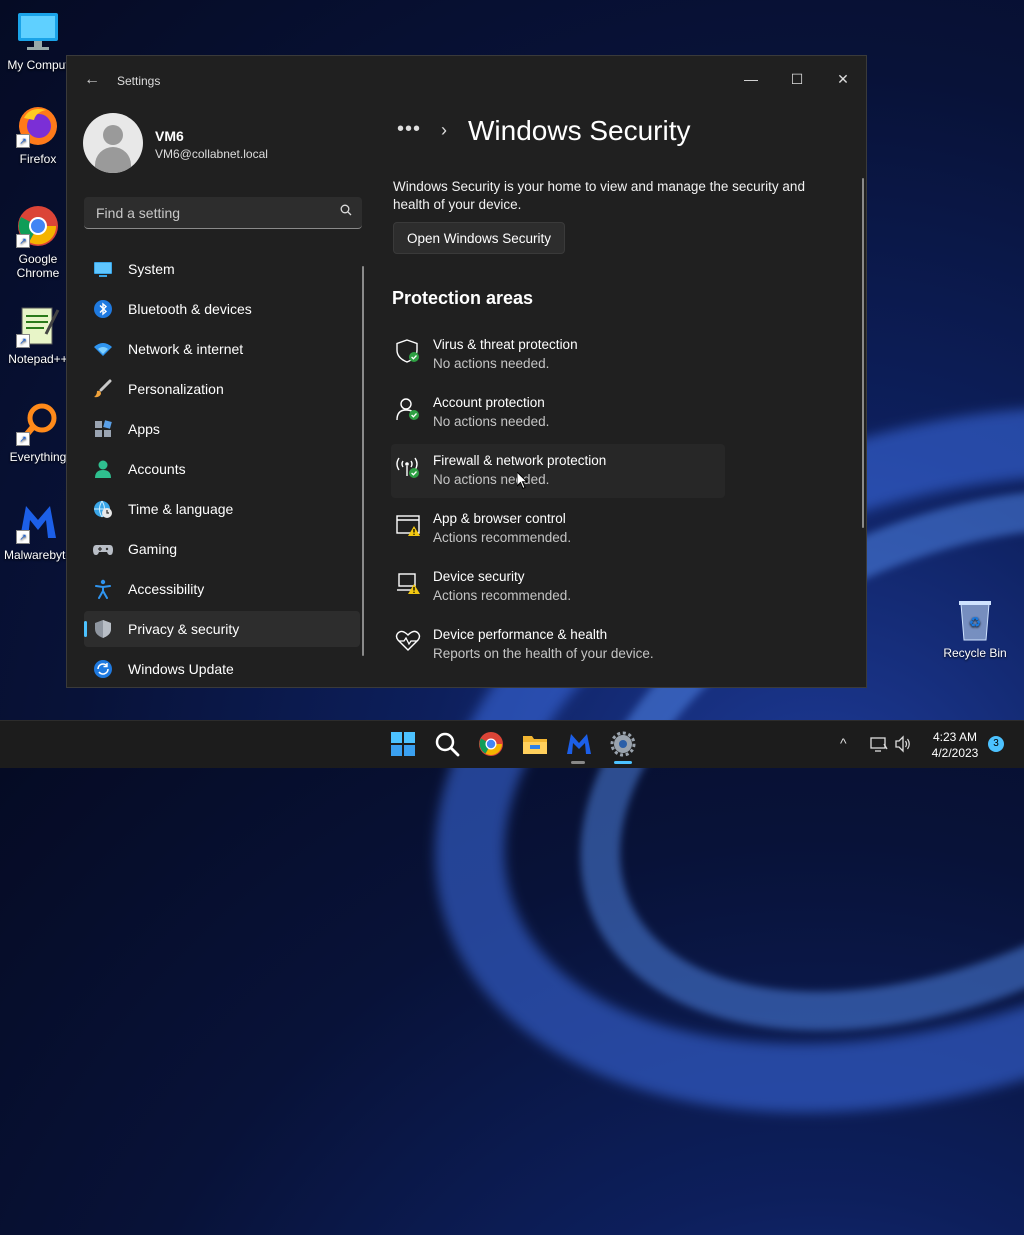 This screenshot has height=1235, width=1024. What do you see at coordinates (103, 509) in the screenshot?
I see `globe-clock-icon` at bounding box center [103, 509].